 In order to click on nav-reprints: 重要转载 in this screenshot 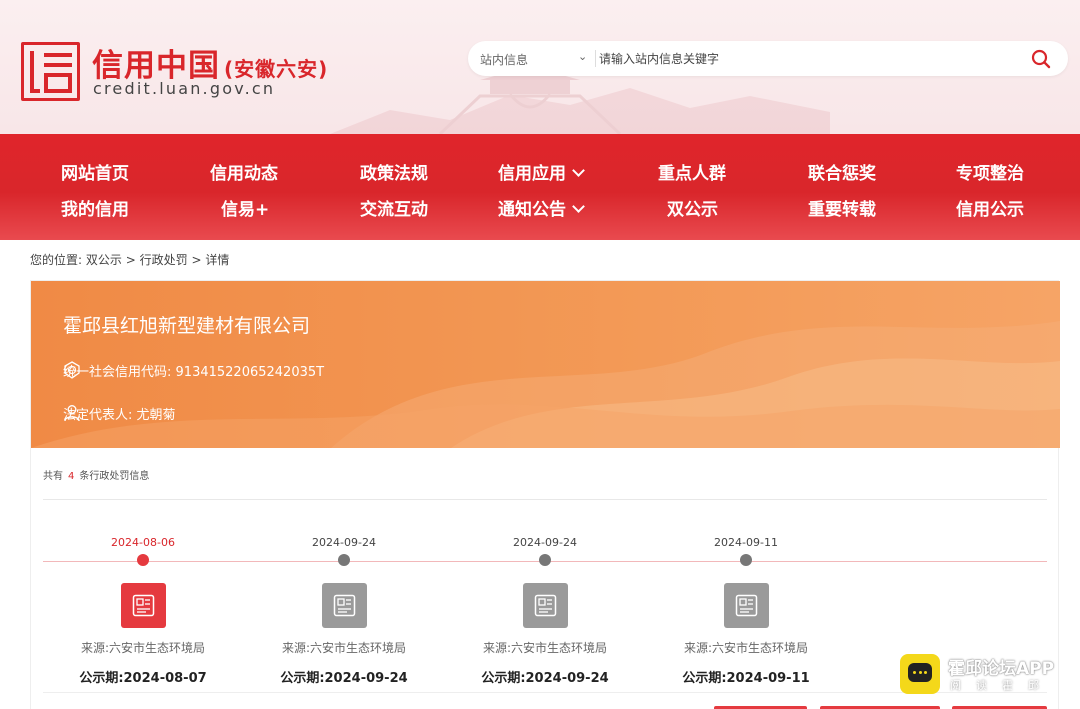, I will do `click(842, 207)`.